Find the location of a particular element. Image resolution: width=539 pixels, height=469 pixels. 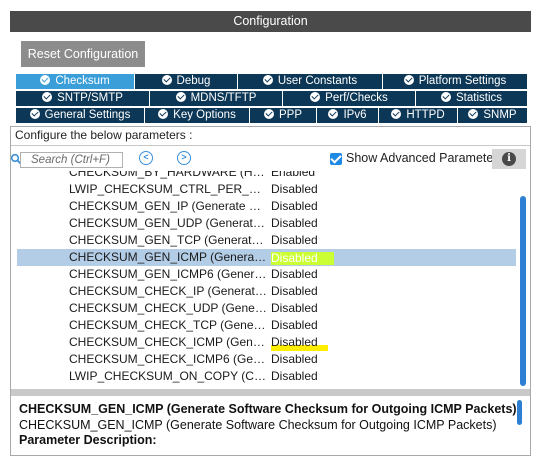

tab-checksum: Checksum is located at coordinates (75, 81).